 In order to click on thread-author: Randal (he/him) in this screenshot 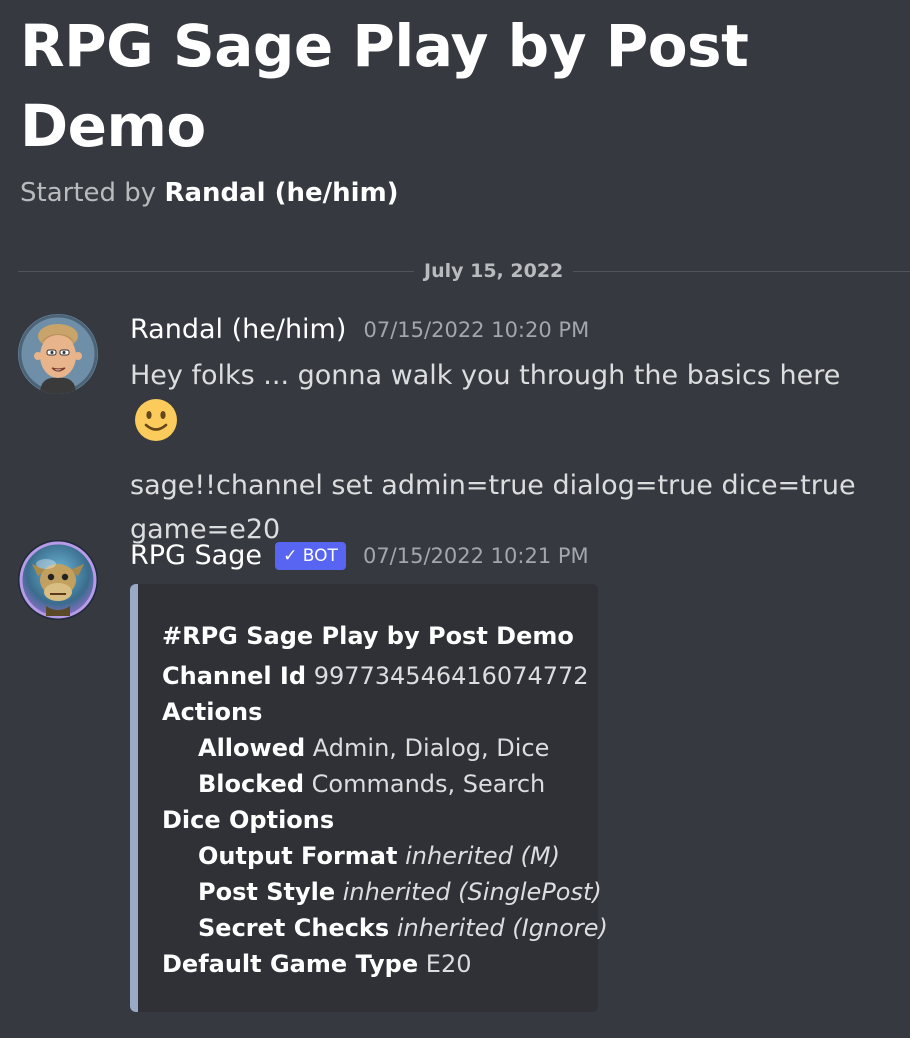, I will do `click(281, 193)`.